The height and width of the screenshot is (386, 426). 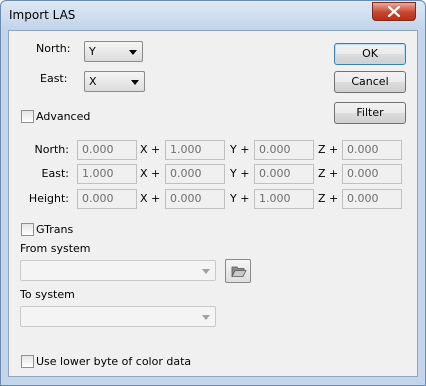 I want to click on close-icon, so click(x=394, y=11).